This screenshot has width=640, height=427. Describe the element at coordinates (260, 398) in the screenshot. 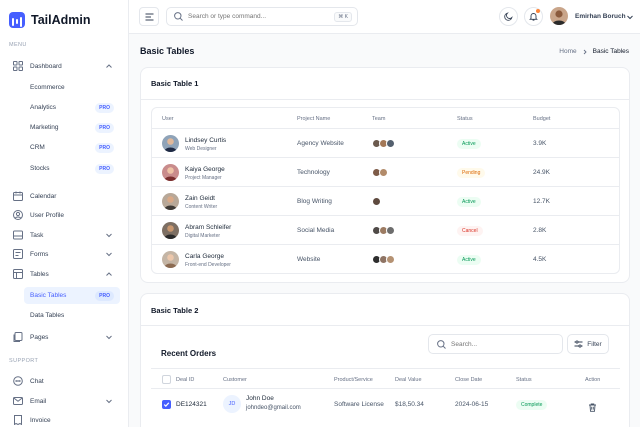

I see `customer-name: John Doe` at that location.